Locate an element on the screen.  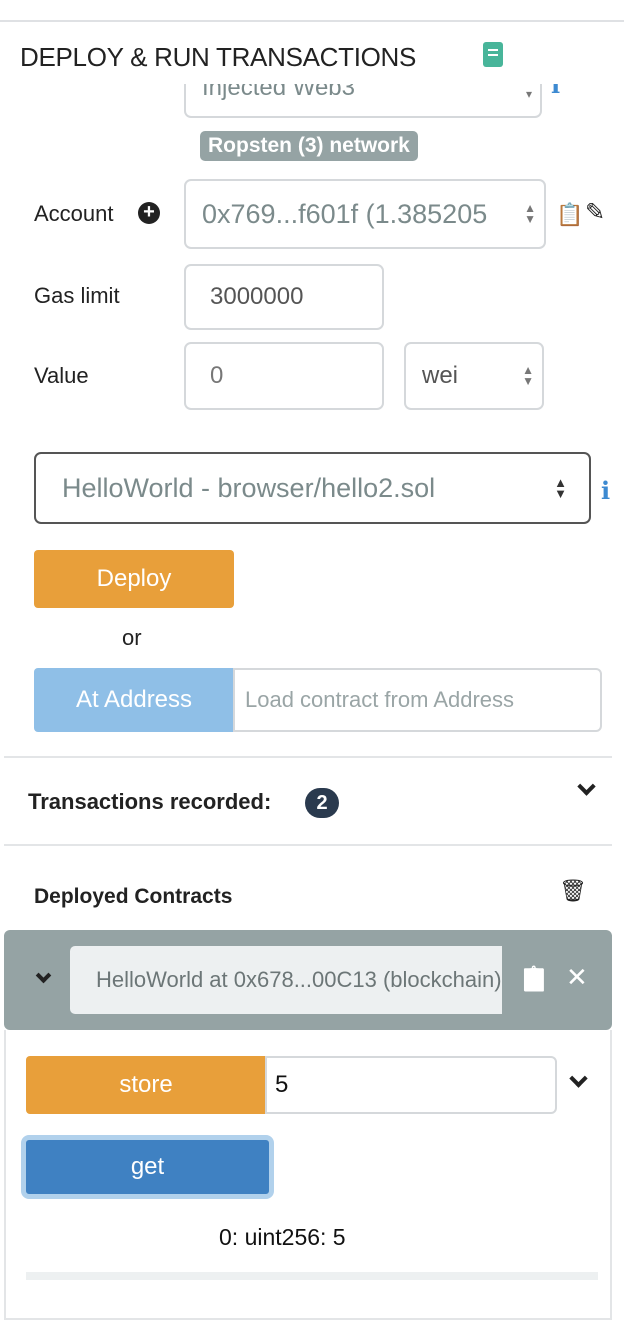
store-input: 5 is located at coordinates (411, 1085).